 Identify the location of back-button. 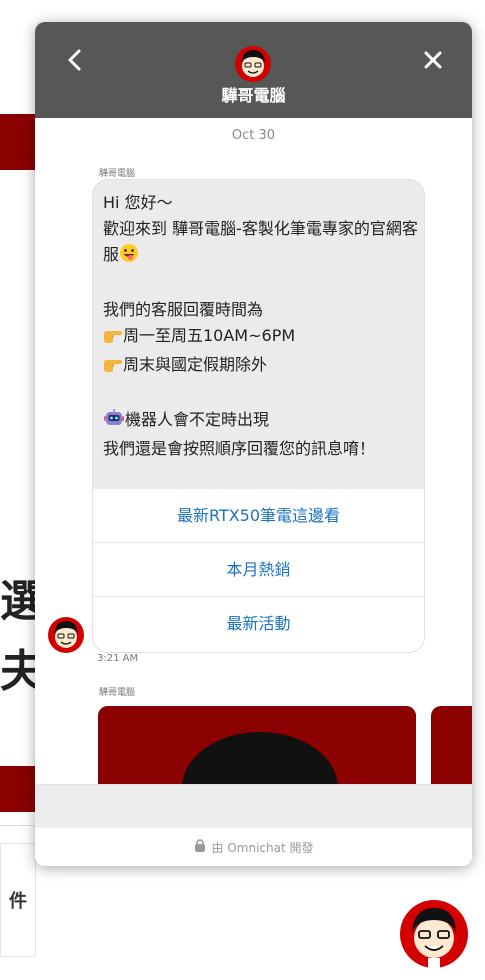
(75, 60).